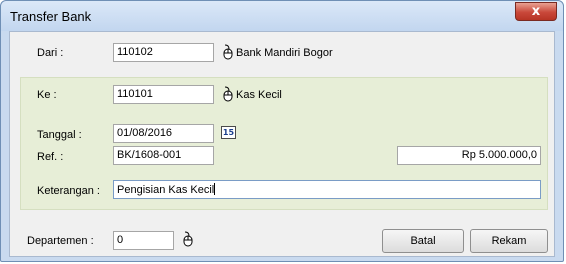 The width and height of the screenshot is (566, 264). Describe the element at coordinates (50, 157) in the screenshot. I see `ref-label: Ref. :` at that location.